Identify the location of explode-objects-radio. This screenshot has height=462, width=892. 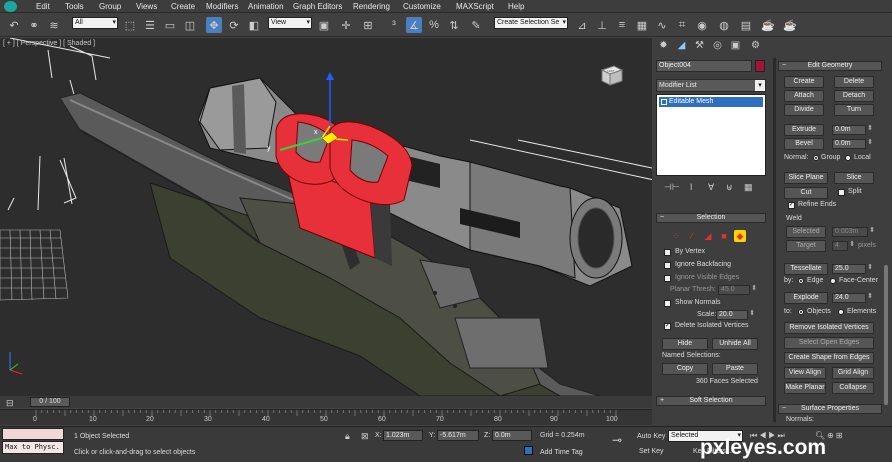
(801, 312).